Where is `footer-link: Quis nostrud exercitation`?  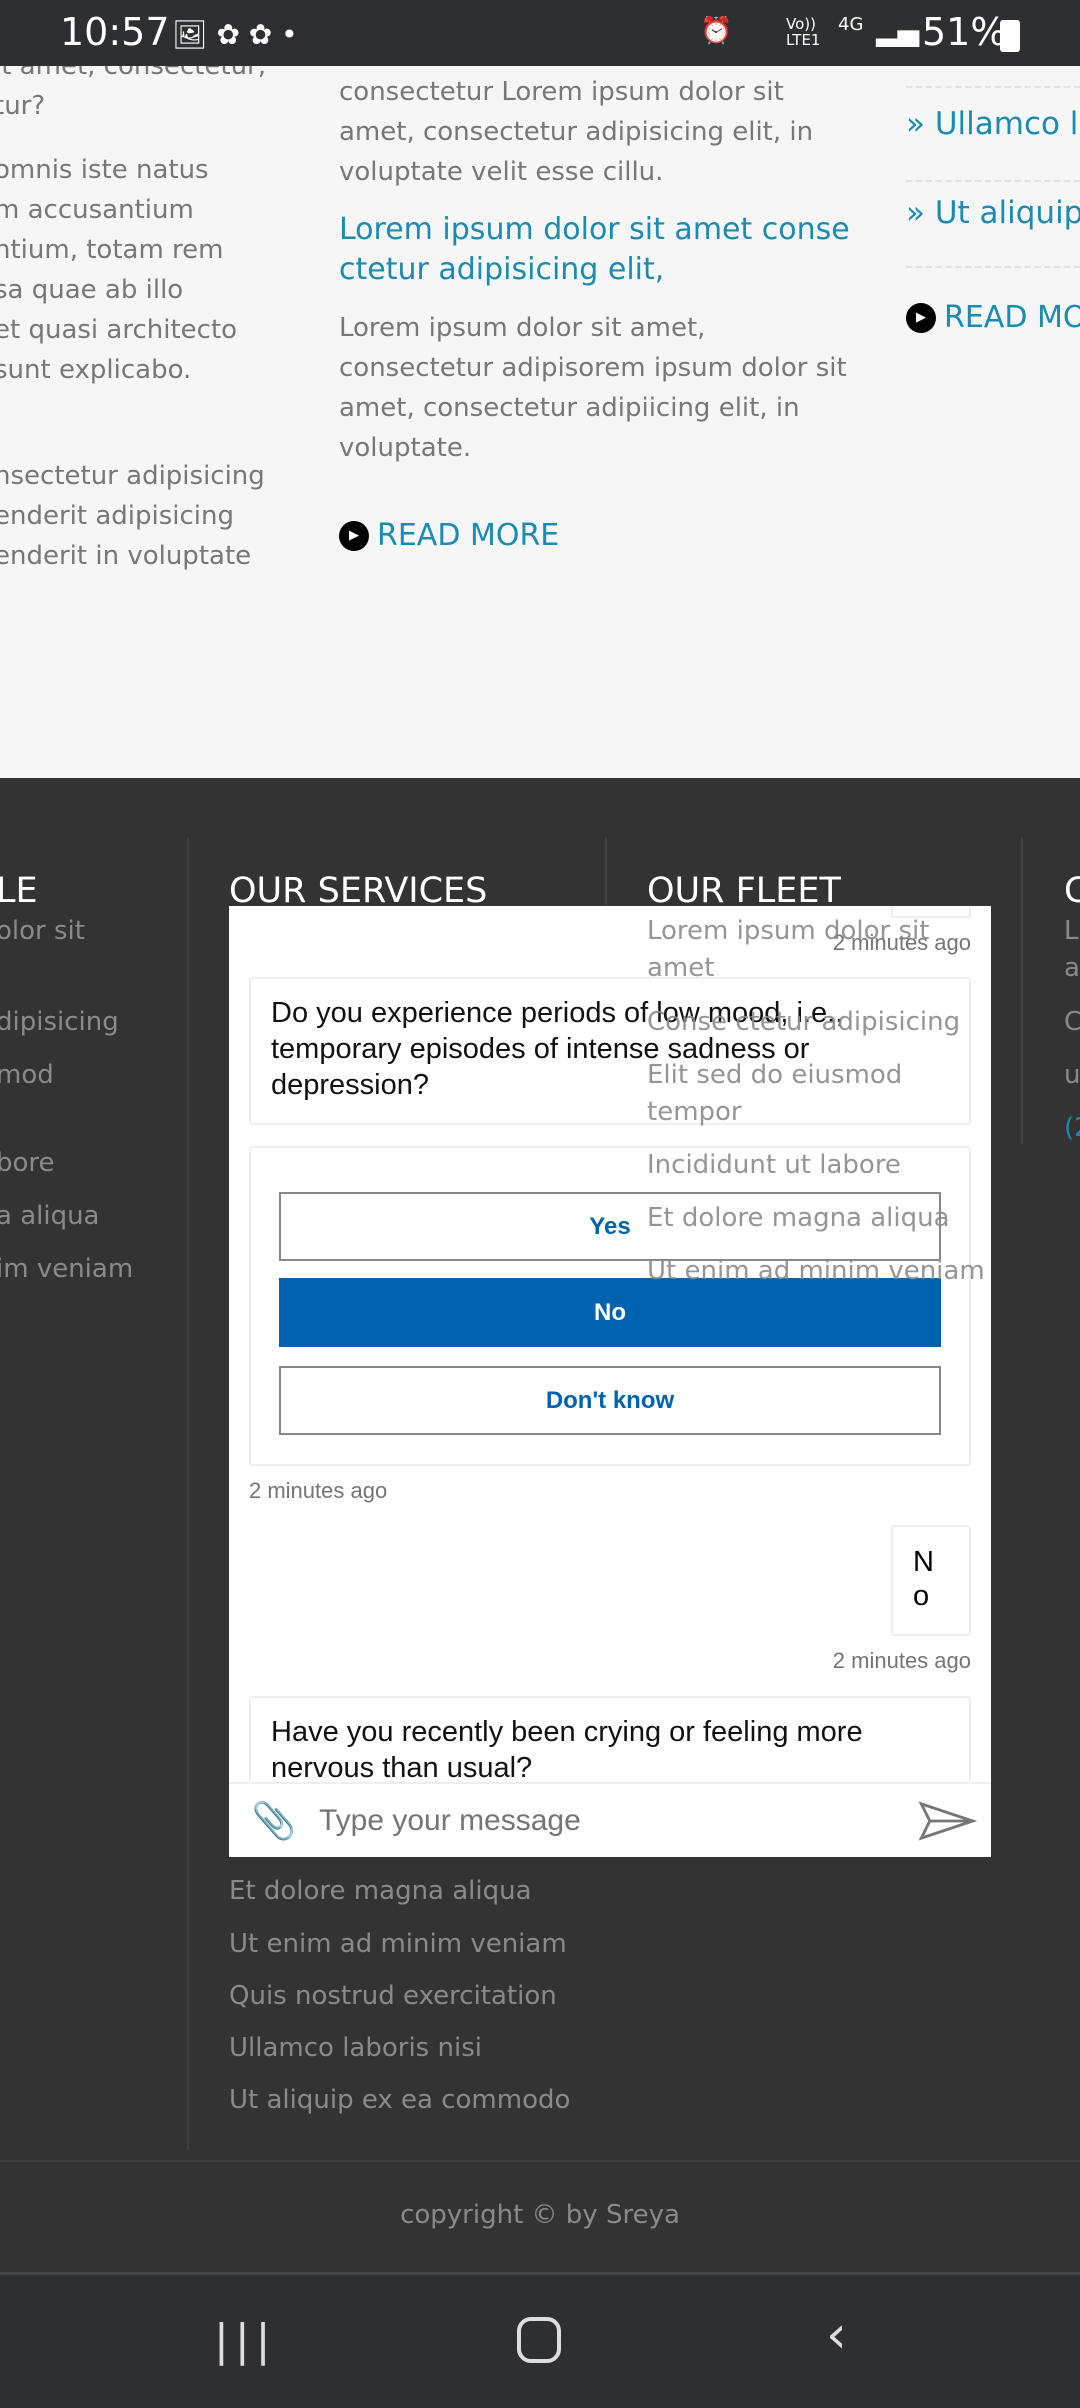
footer-link: Quis nostrud exercitation is located at coordinates (393, 1996).